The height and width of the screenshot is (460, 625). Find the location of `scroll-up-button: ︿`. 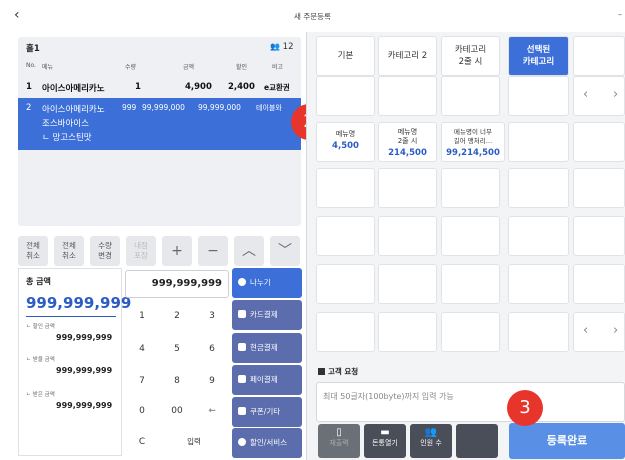

scroll-up-button: ︿ is located at coordinates (249, 251).